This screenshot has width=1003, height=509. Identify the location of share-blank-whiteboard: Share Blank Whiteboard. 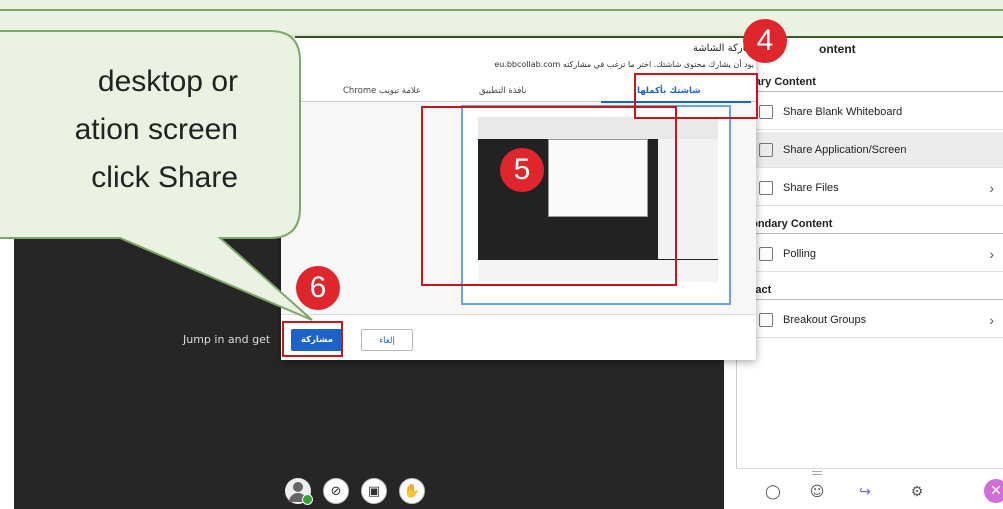
(870, 112).